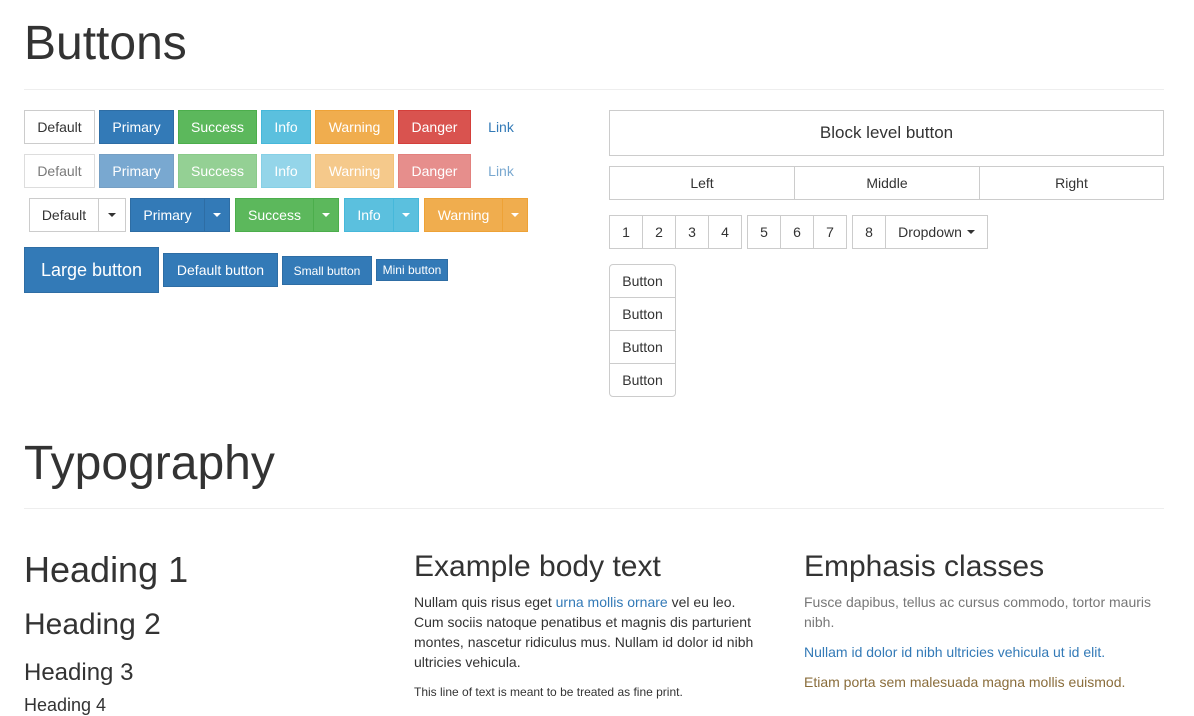 The width and height of the screenshot is (1194, 716). Describe the element at coordinates (642, 314) in the screenshot. I see `vertical-group-button-2: Button` at that location.